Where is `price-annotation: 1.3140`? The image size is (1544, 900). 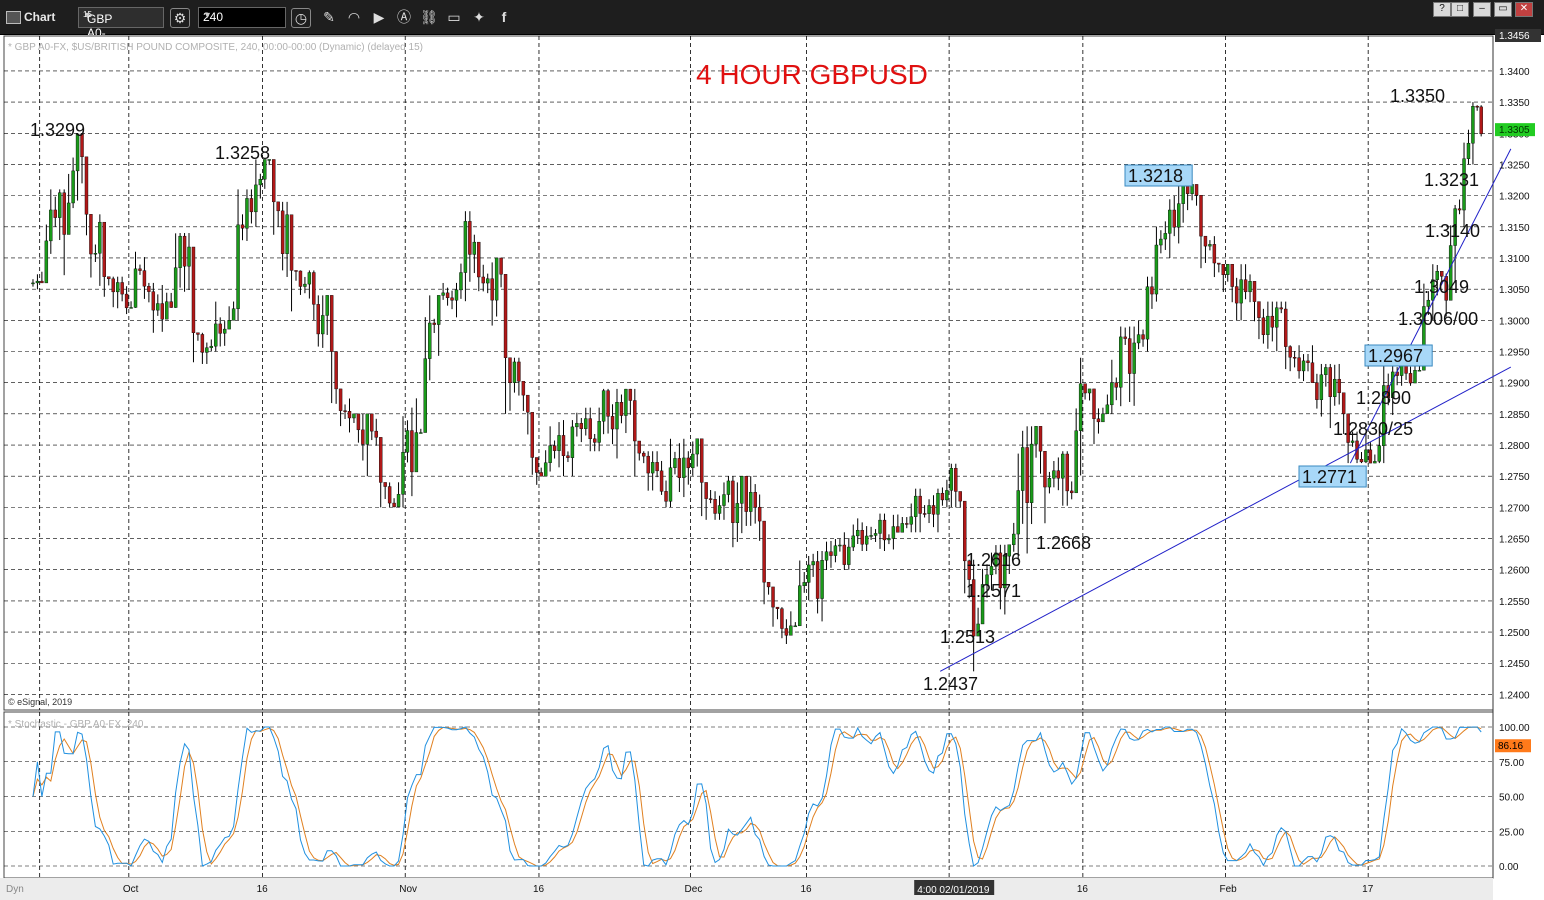
price-annotation: 1.3140 is located at coordinates (1452, 231).